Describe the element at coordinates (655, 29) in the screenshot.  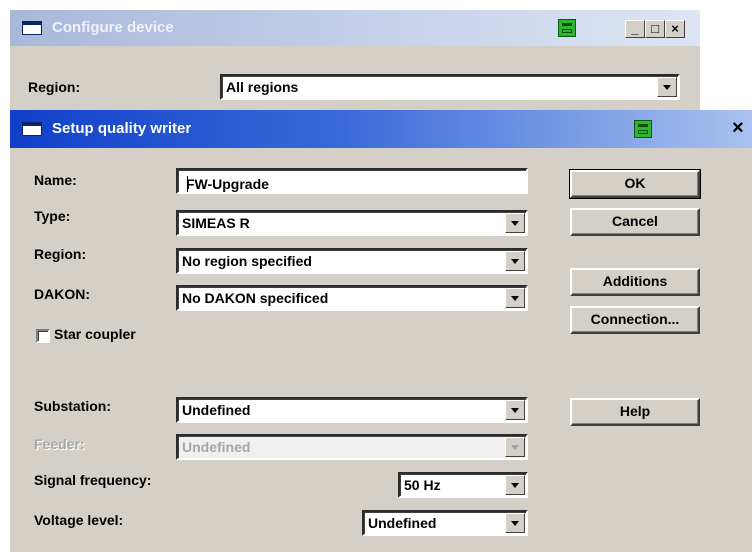
I see `maximize-button: □` at that location.